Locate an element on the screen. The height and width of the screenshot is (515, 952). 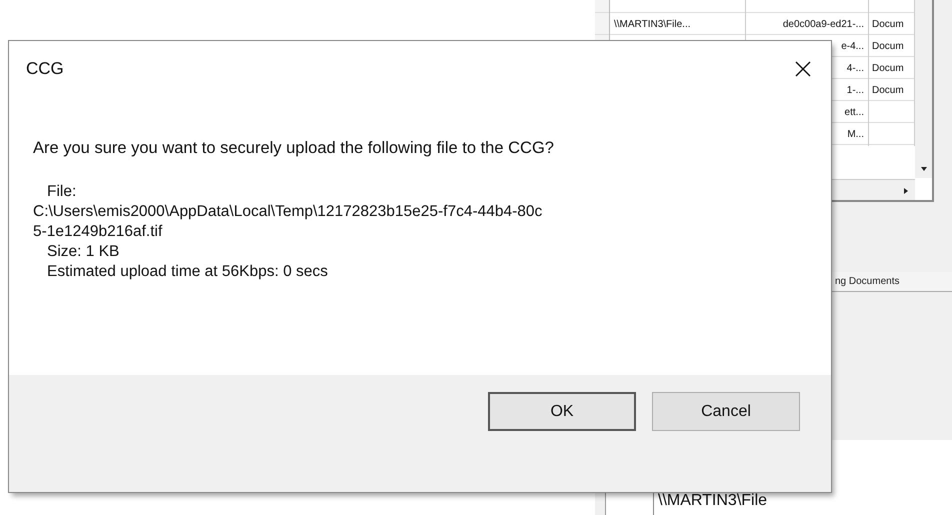
dialog-title: CCG is located at coordinates (45, 69).